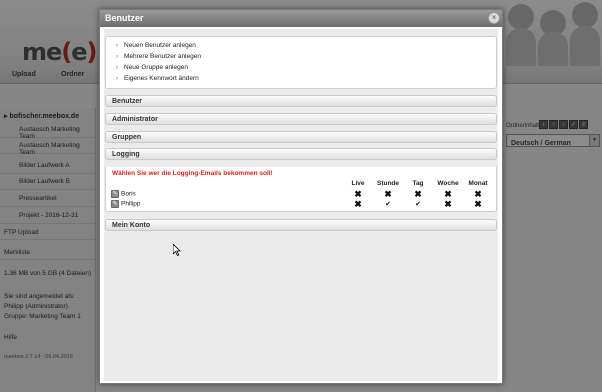  I want to click on section-mein-konto: Mein Konto, so click(301, 225).